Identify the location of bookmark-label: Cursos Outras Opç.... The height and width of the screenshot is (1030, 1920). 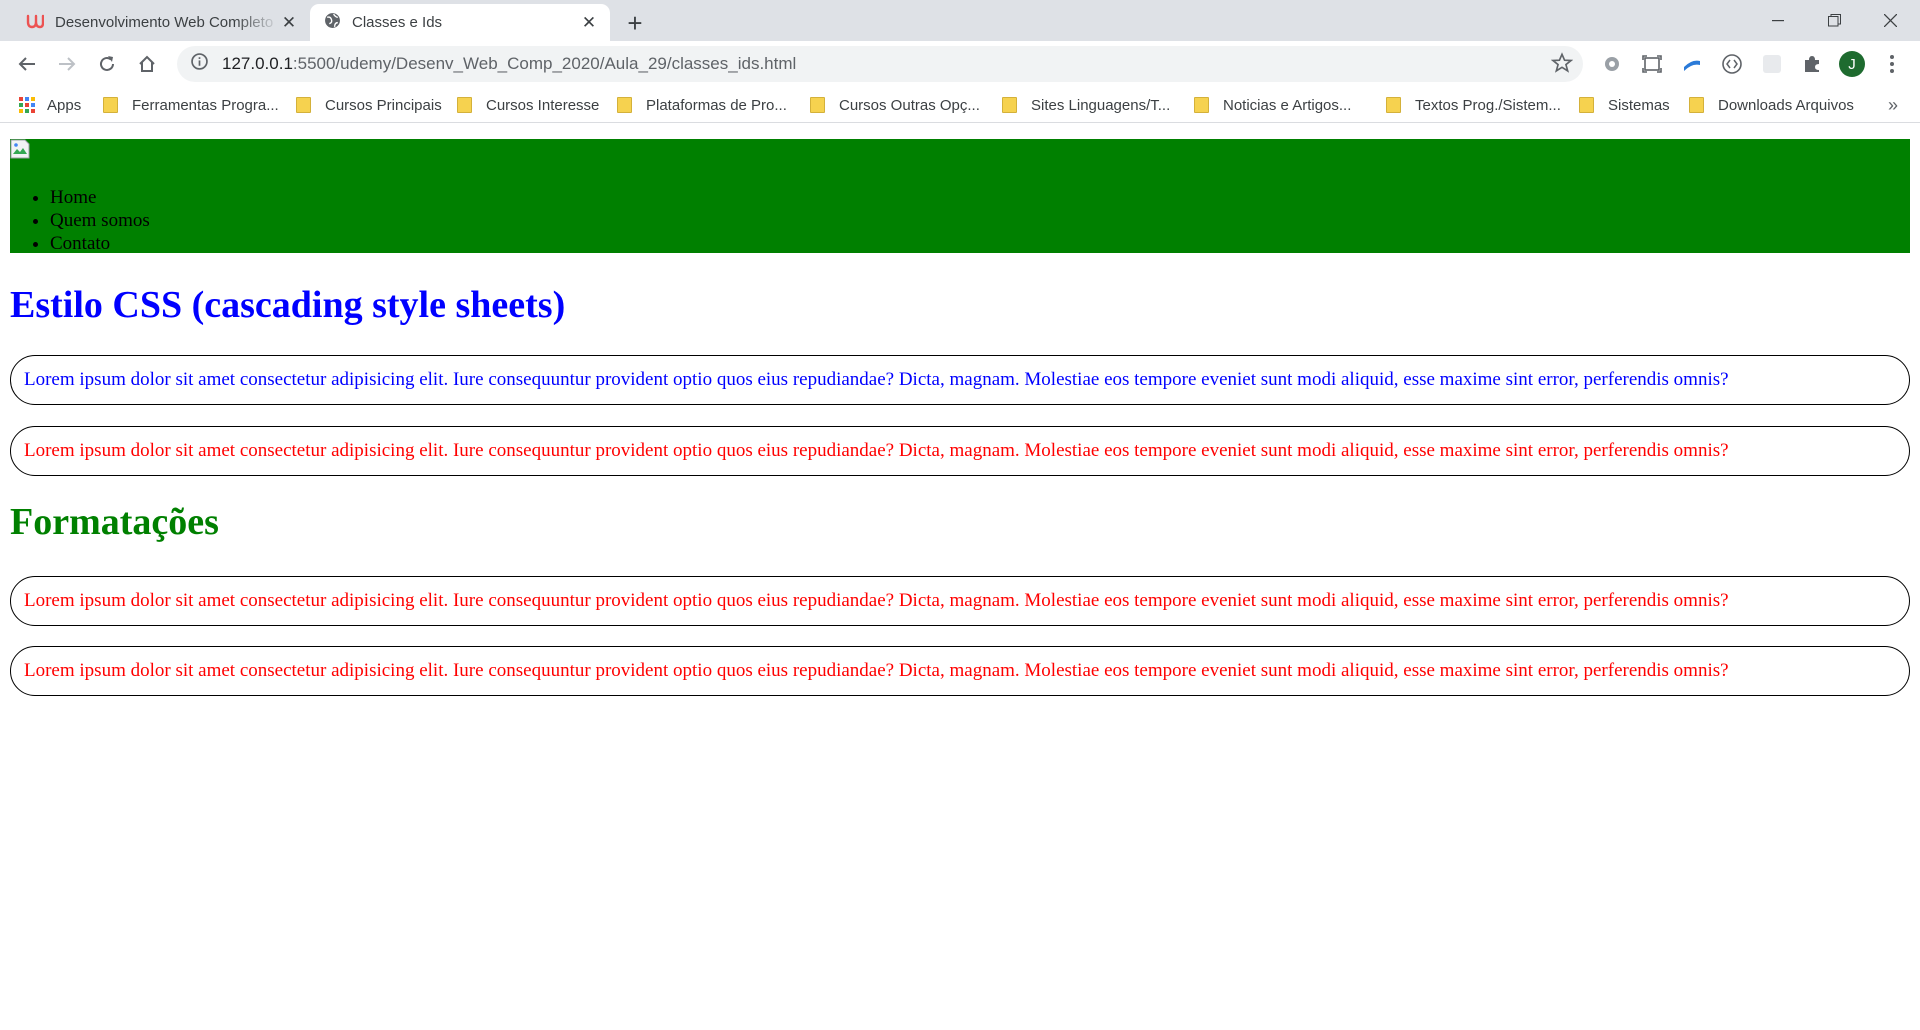
(909, 105).